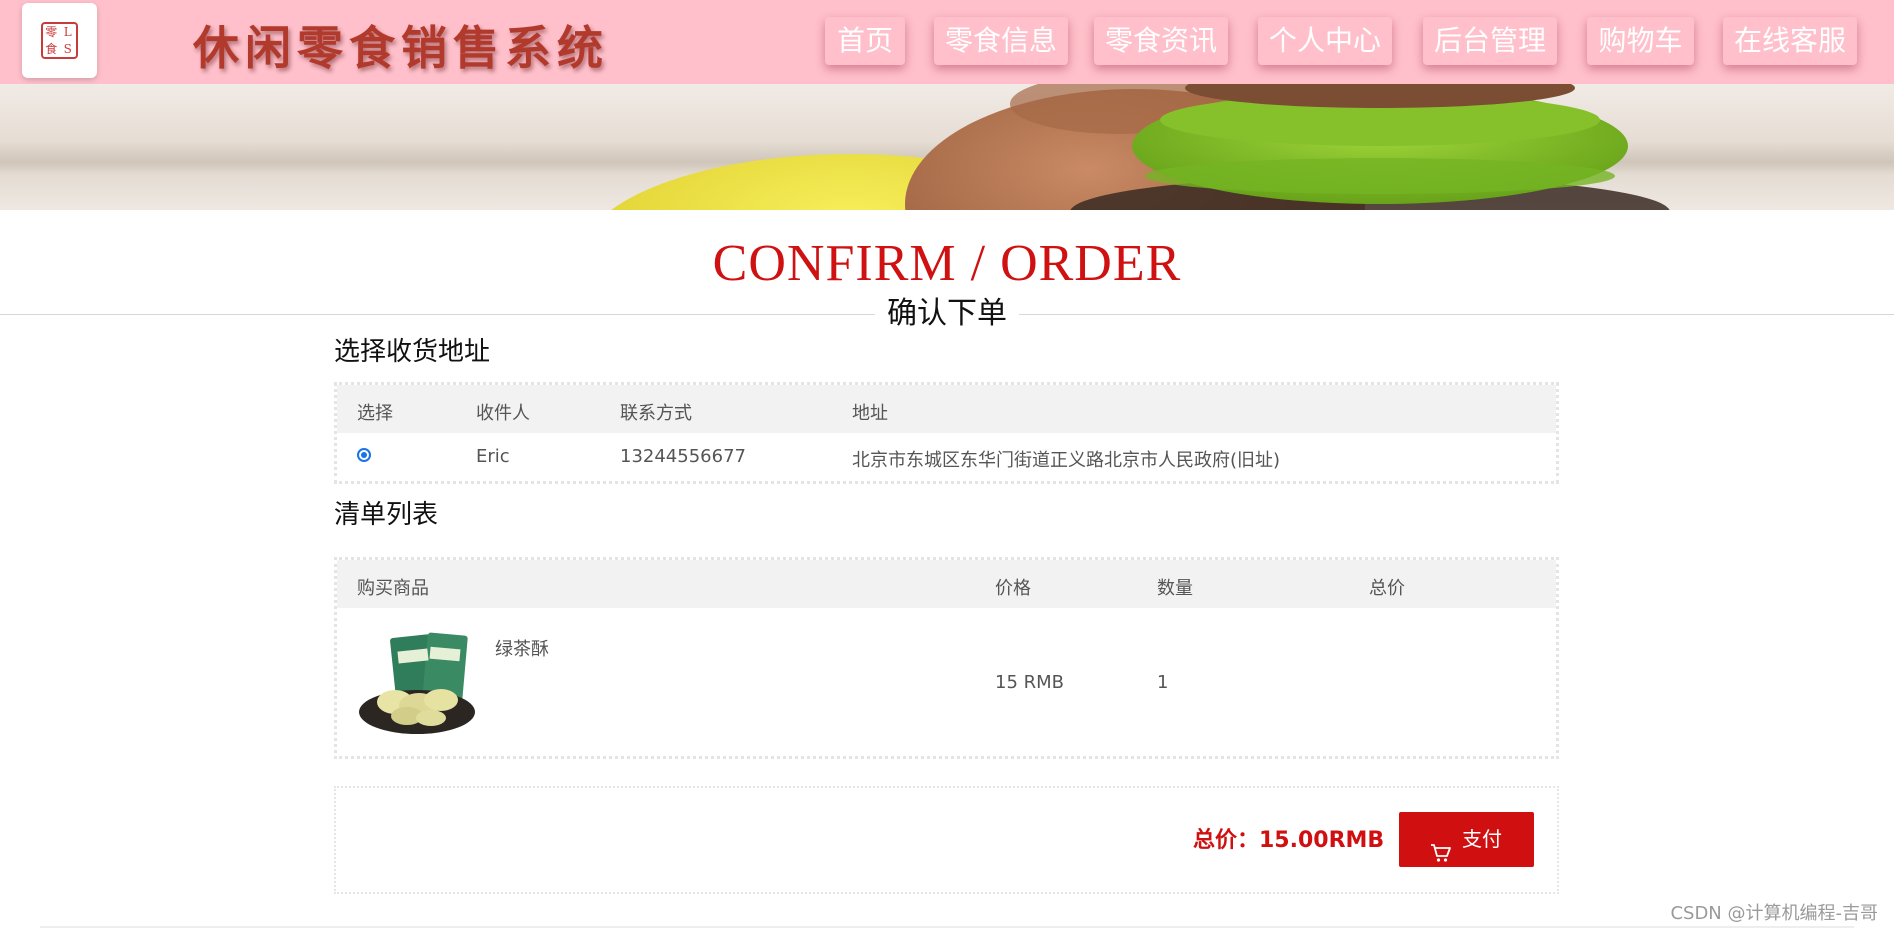  Describe the element at coordinates (412, 352) in the screenshot. I see `address-section-title: 选择收货地址` at that location.